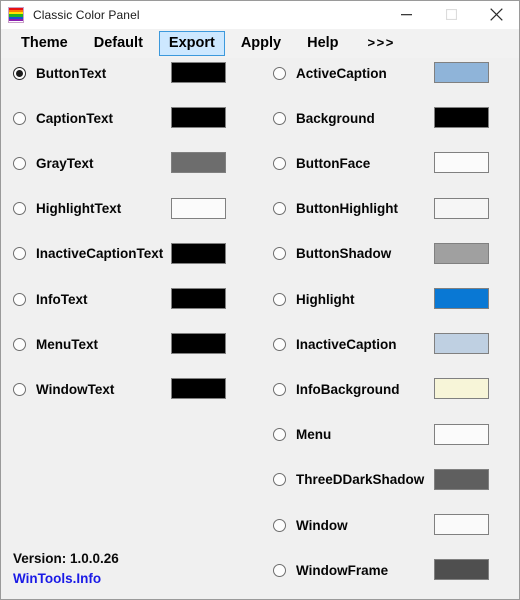  What do you see at coordinates (461, 434) in the screenshot?
I see `color-swatch-menu` at bounding box center [461, 434].